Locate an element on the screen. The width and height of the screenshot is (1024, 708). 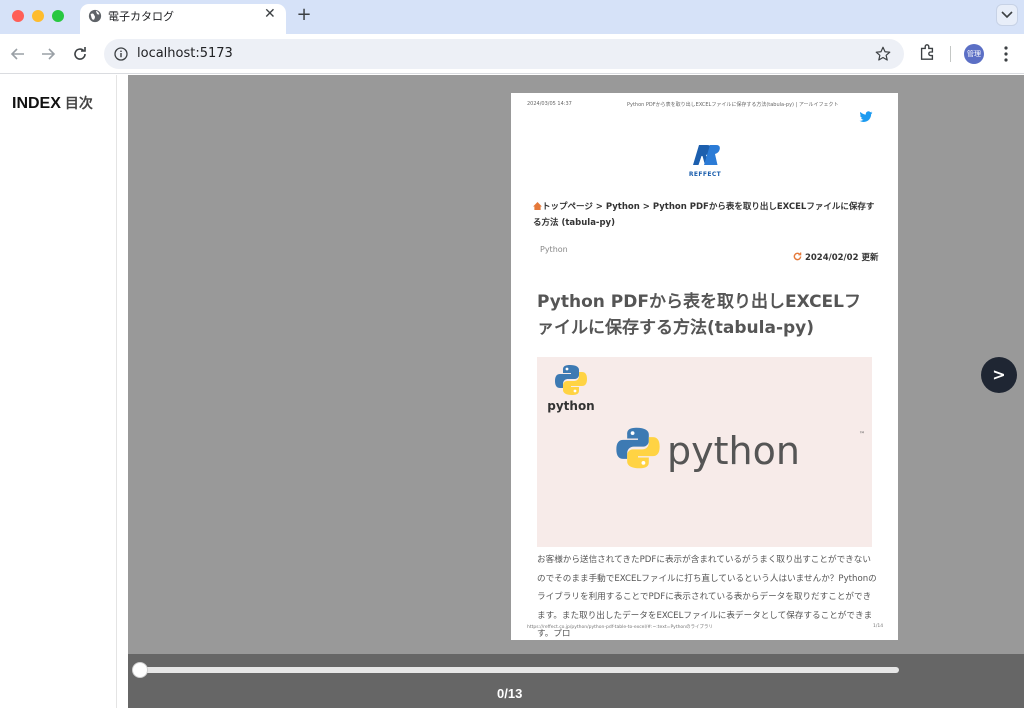
page-footer-number: 1/14 is located at coordinates (878, 626).